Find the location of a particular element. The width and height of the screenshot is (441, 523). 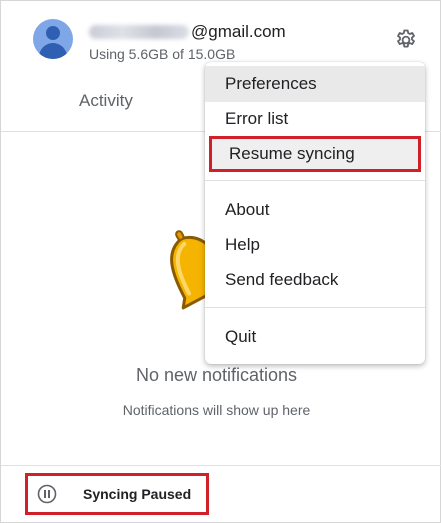

sync-status-label: Syncing Paused is located at coordinates (137, 494).